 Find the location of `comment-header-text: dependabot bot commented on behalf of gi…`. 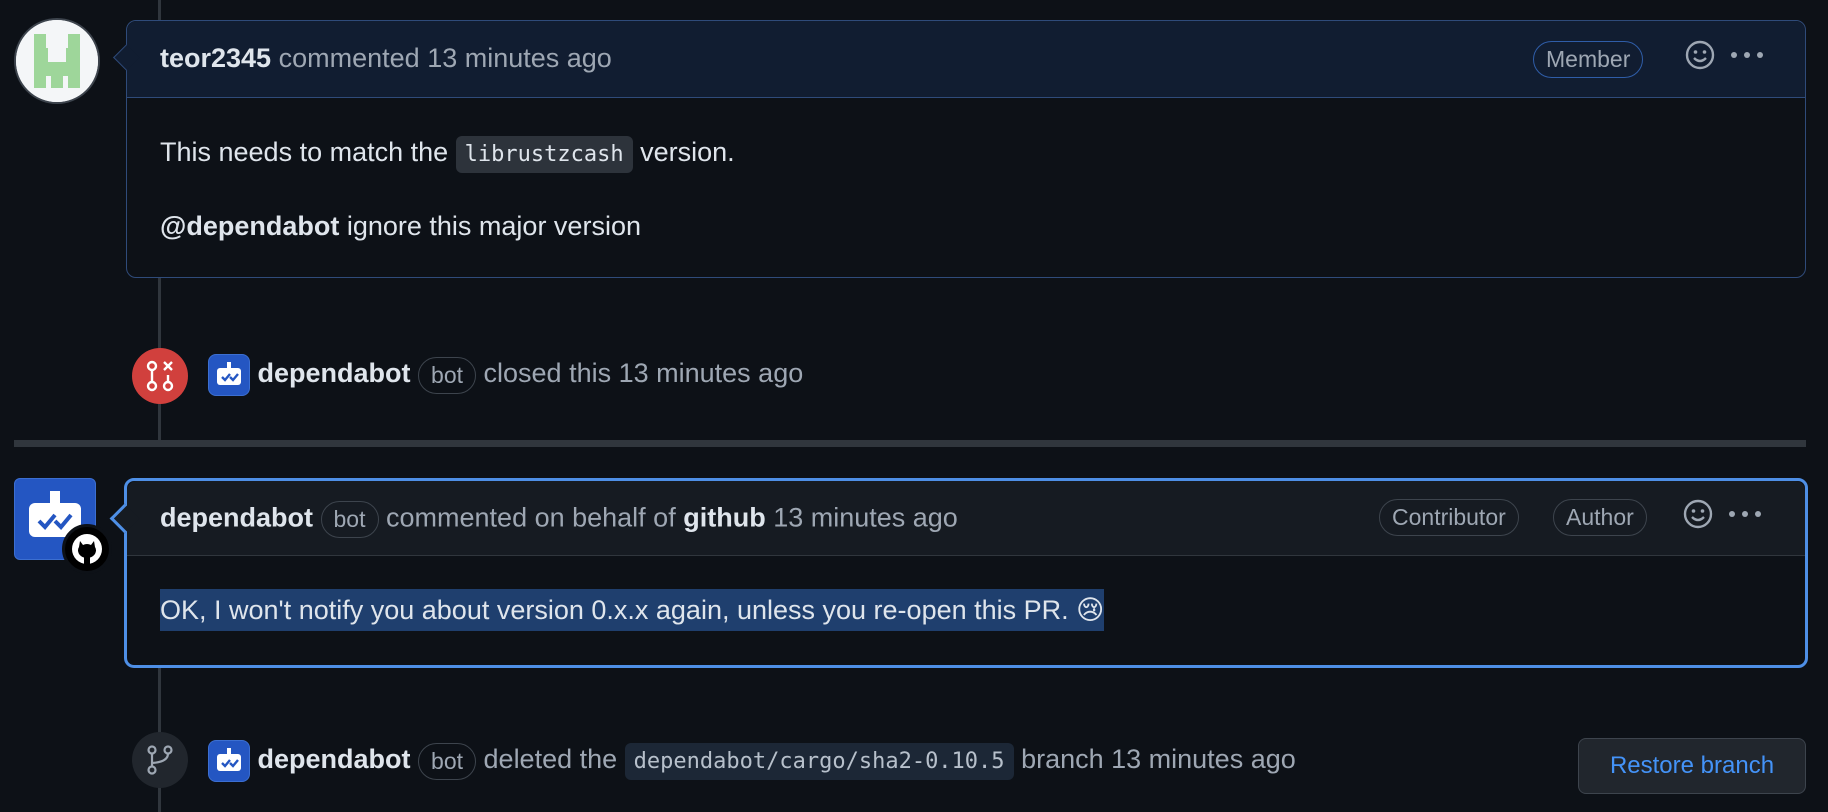

comment-header-text: dependabot bot commented on behalf of gi… is located at coordinates (559, 519).